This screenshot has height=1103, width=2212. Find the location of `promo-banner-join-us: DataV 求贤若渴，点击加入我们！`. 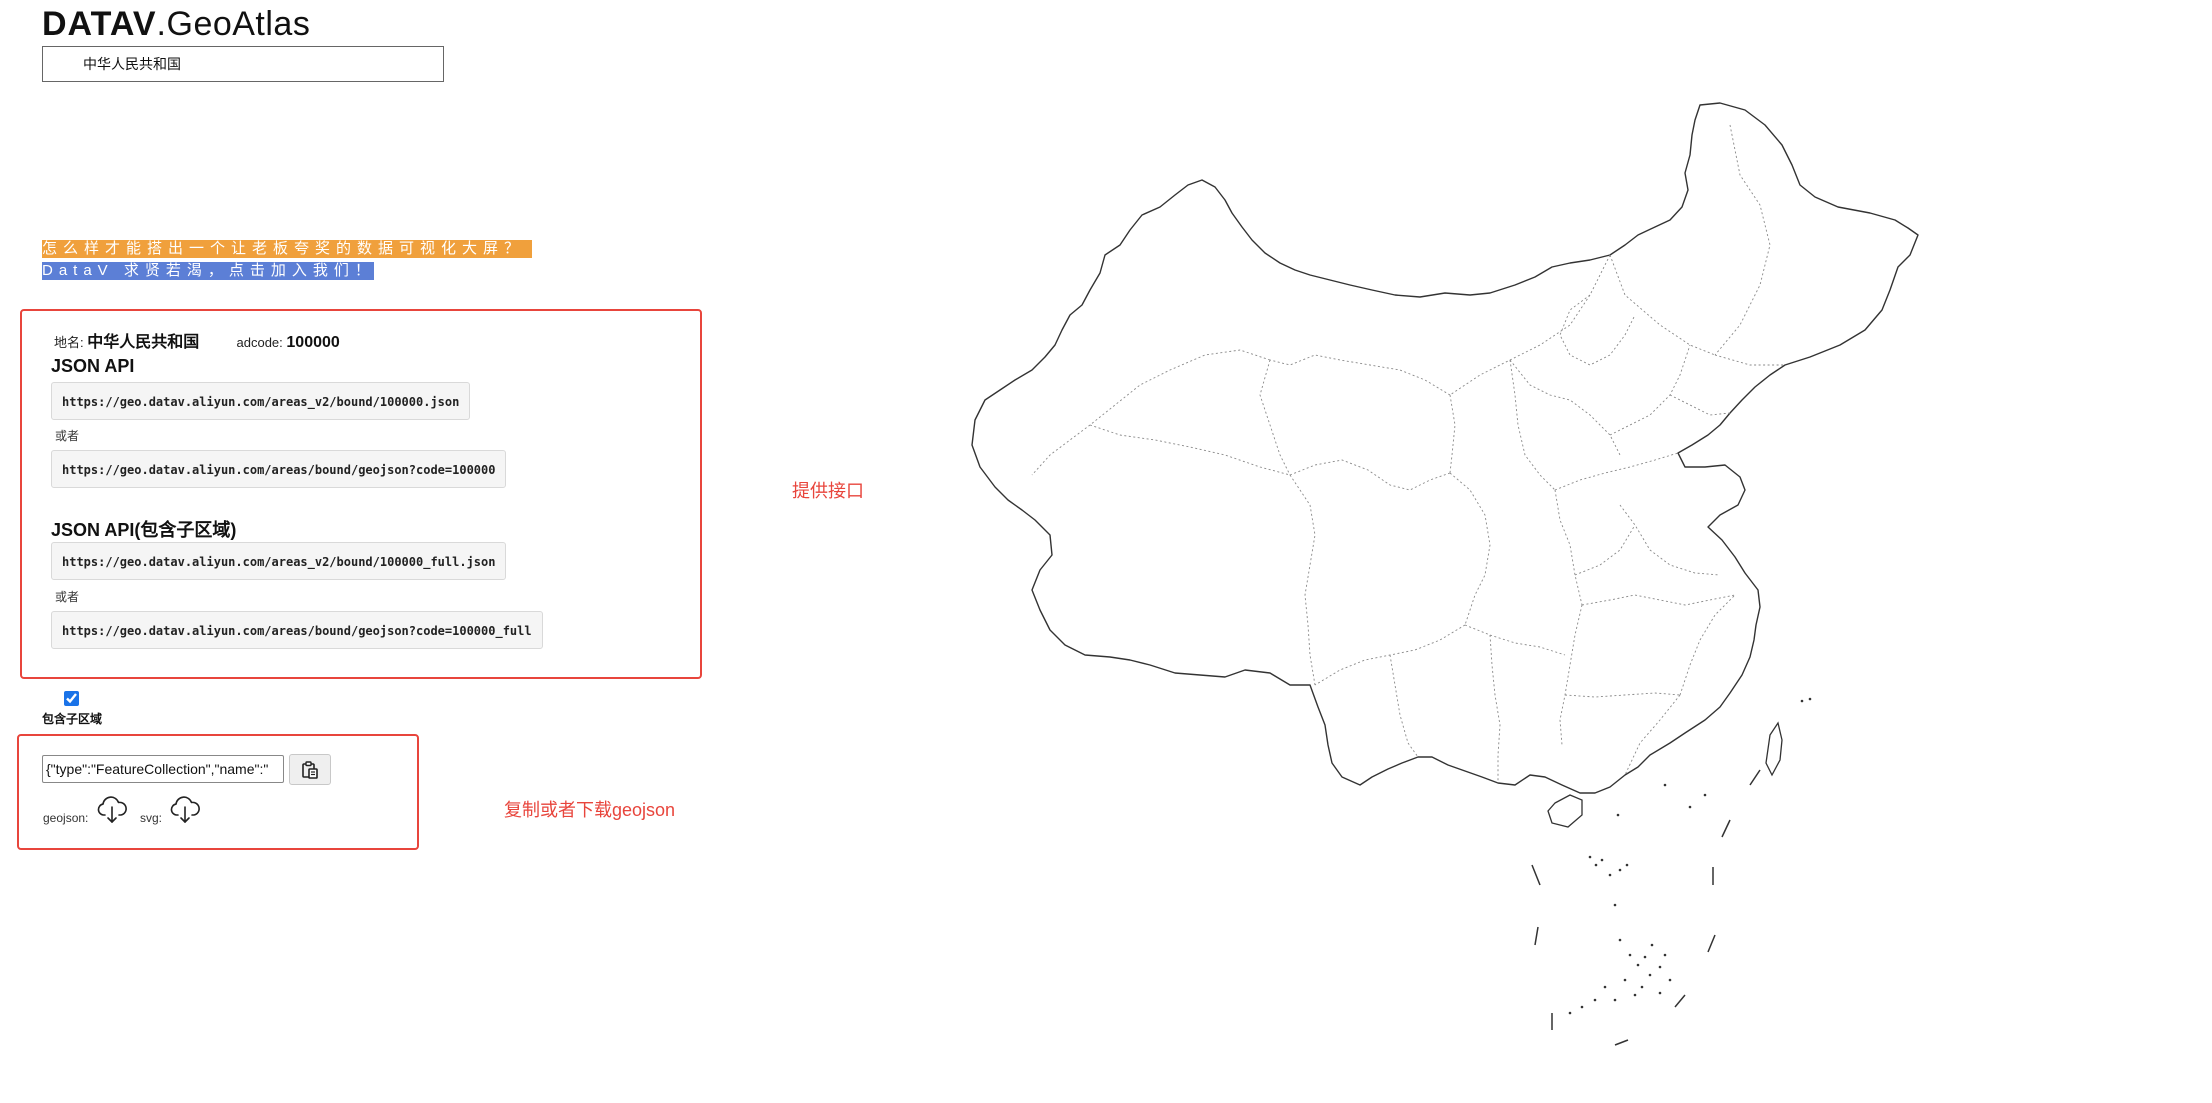

promo-banner-join-us: DataV 求贤若渴，点击加入我们！ is located at coordinates (208, 271).